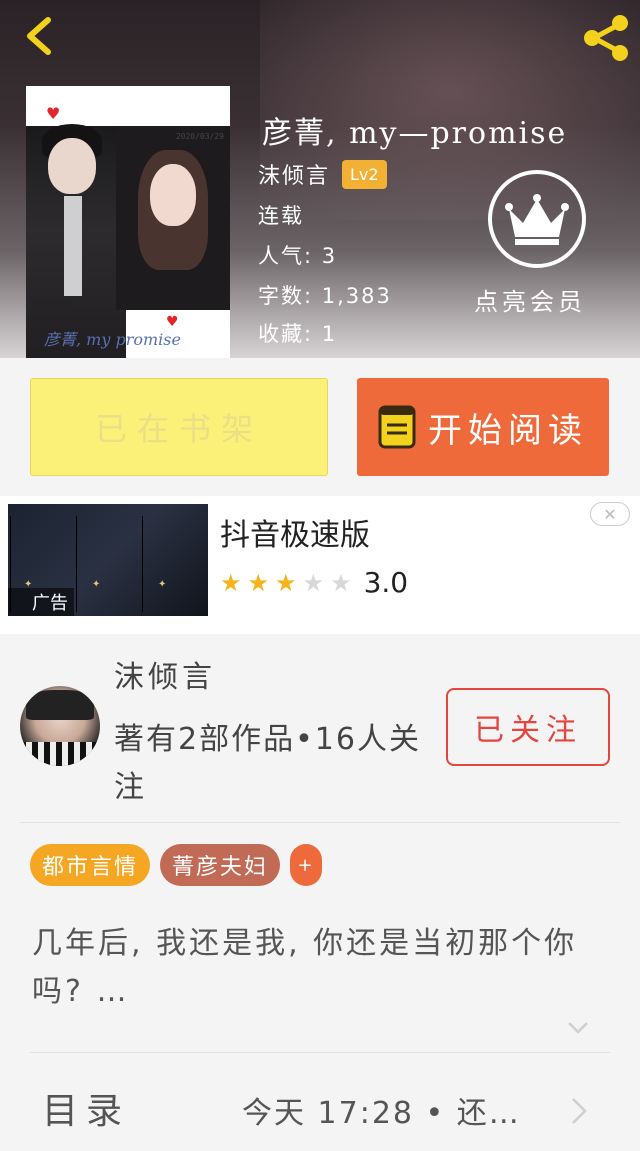  Describe the element at coordinates (267, 763) in the screenshot. I see `author-stats: 著有2部作品•16人关注` at that location.